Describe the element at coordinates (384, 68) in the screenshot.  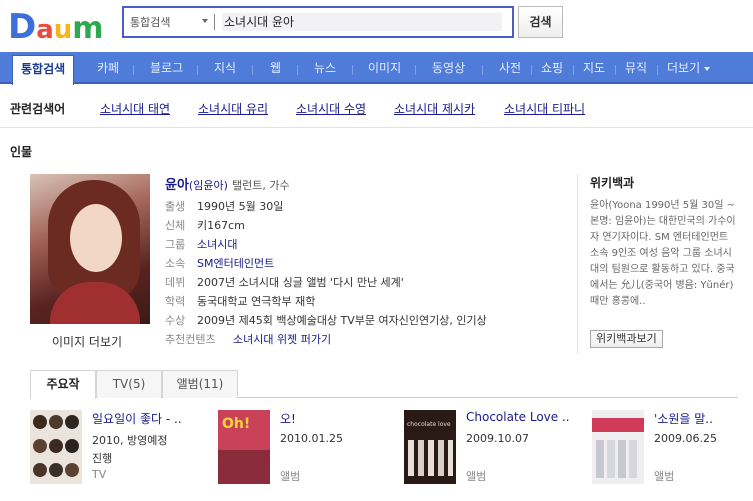
I see `tab-images: 이미지` at that location.